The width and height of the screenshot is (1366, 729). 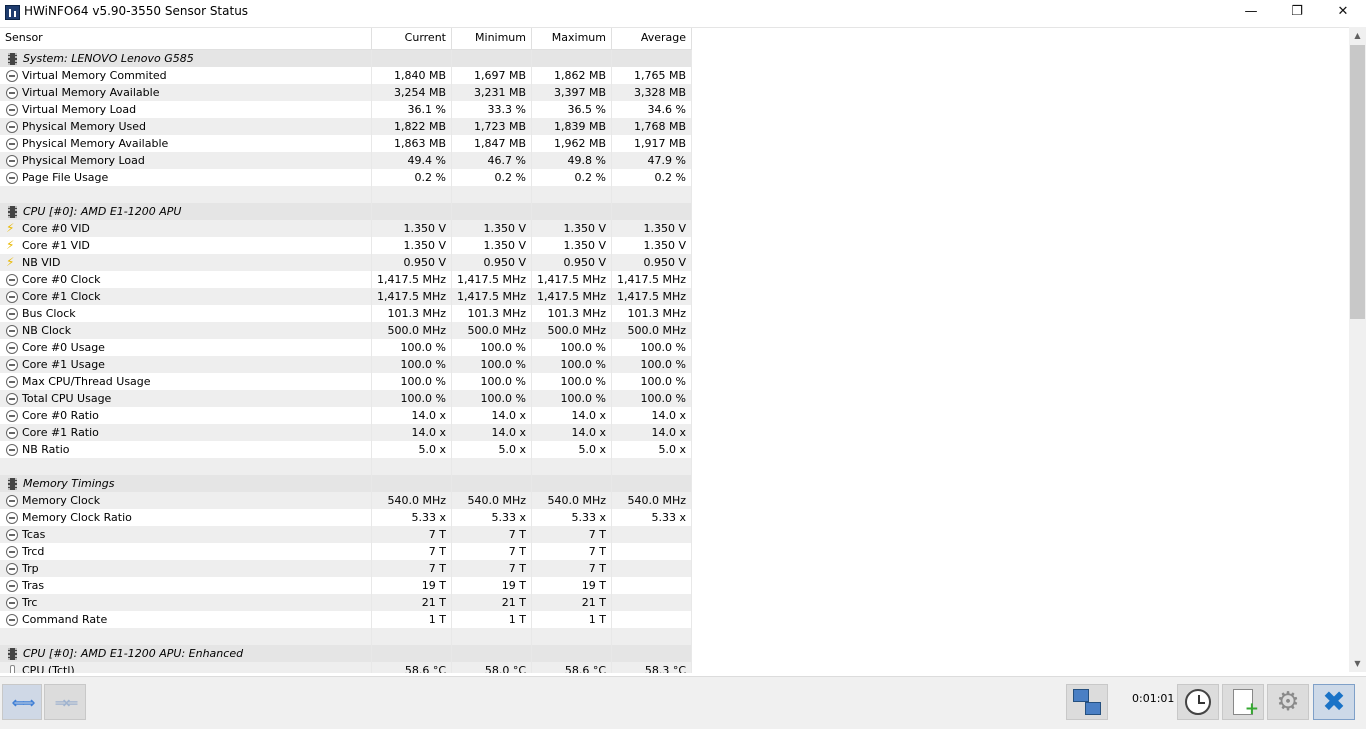 I want to click on column-header-minimum: Minimum, so click(x=492, y=38).